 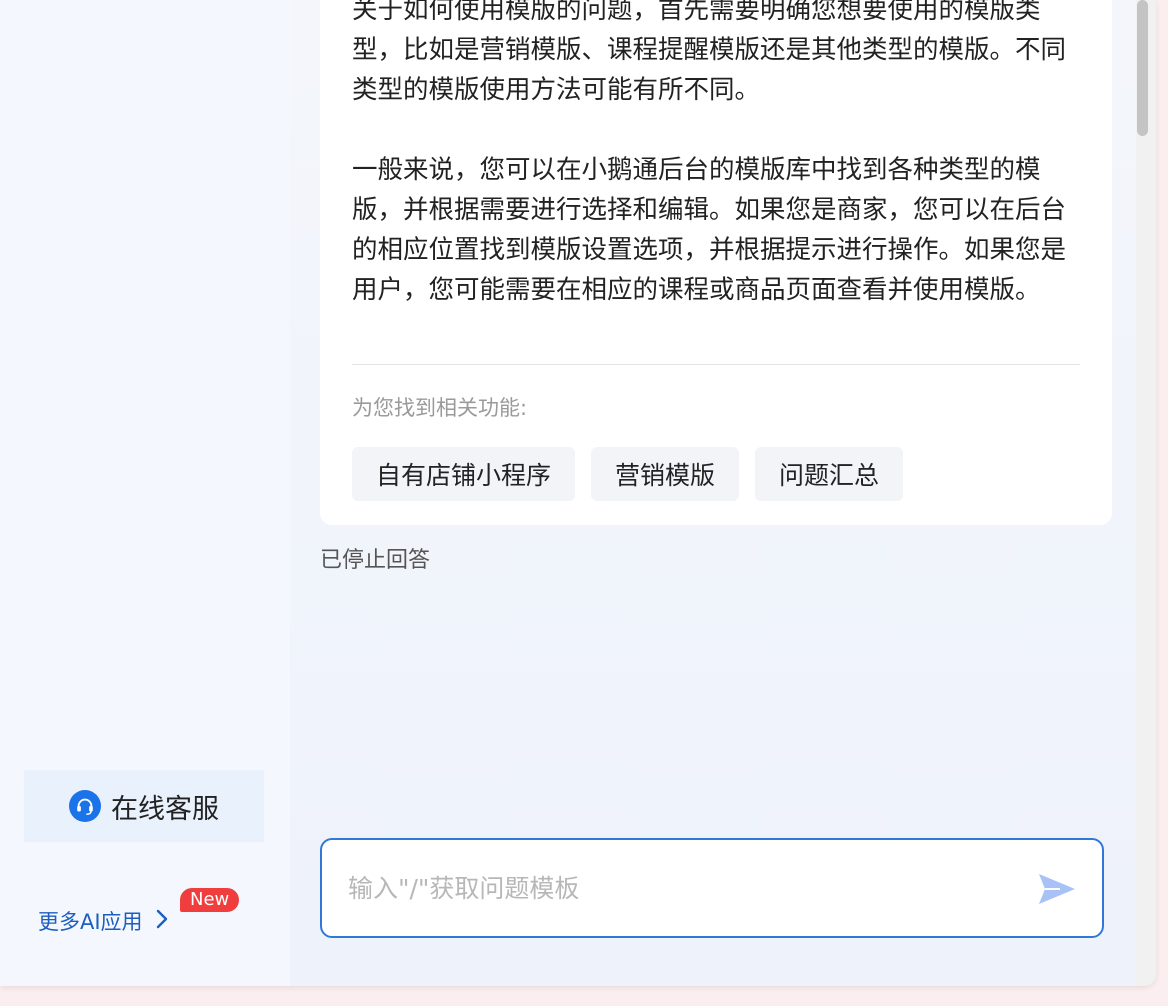 I want to click on online-service-label: 在线客服, so click(x=165, y=809).